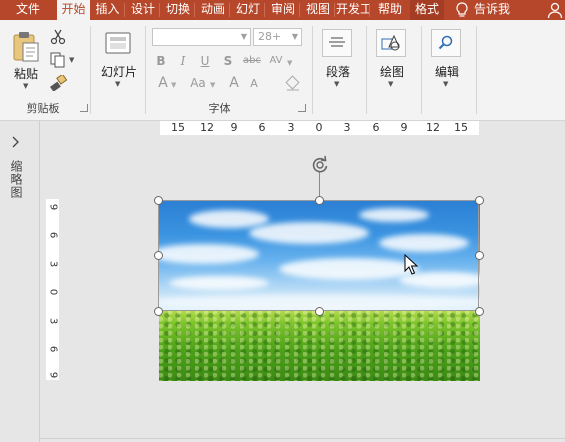 This screenshot has height=442, width=565. I want to click on resize-handle-right, so click(479, 255).